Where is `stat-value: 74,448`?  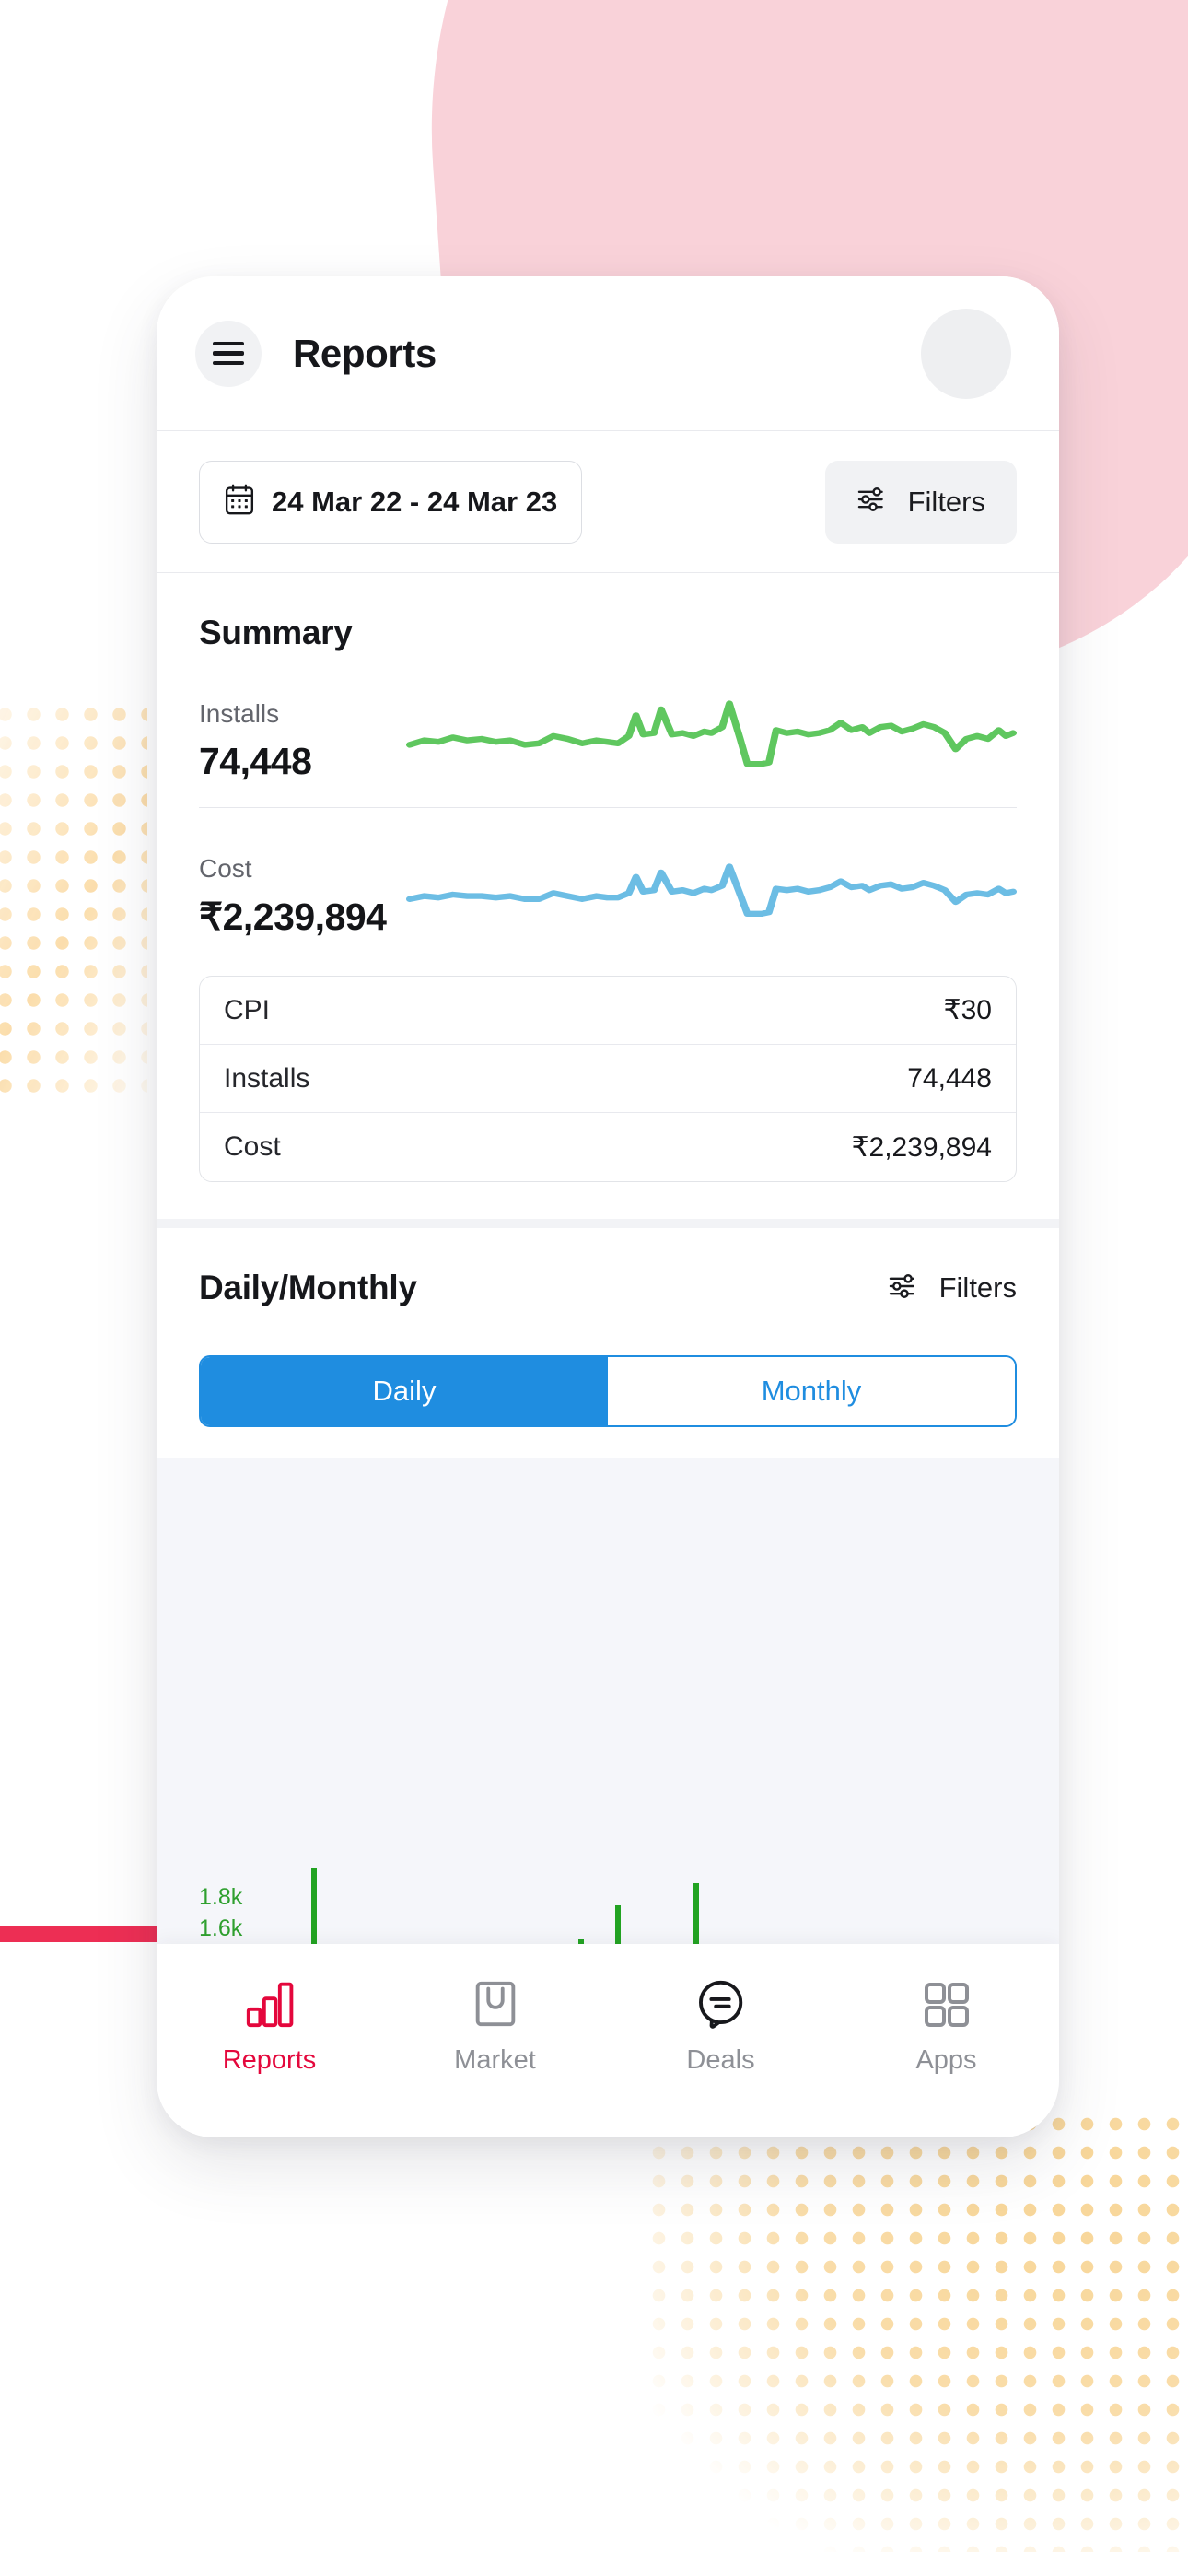
stat-value: 74,448 is located at coordinates (949, 1078).